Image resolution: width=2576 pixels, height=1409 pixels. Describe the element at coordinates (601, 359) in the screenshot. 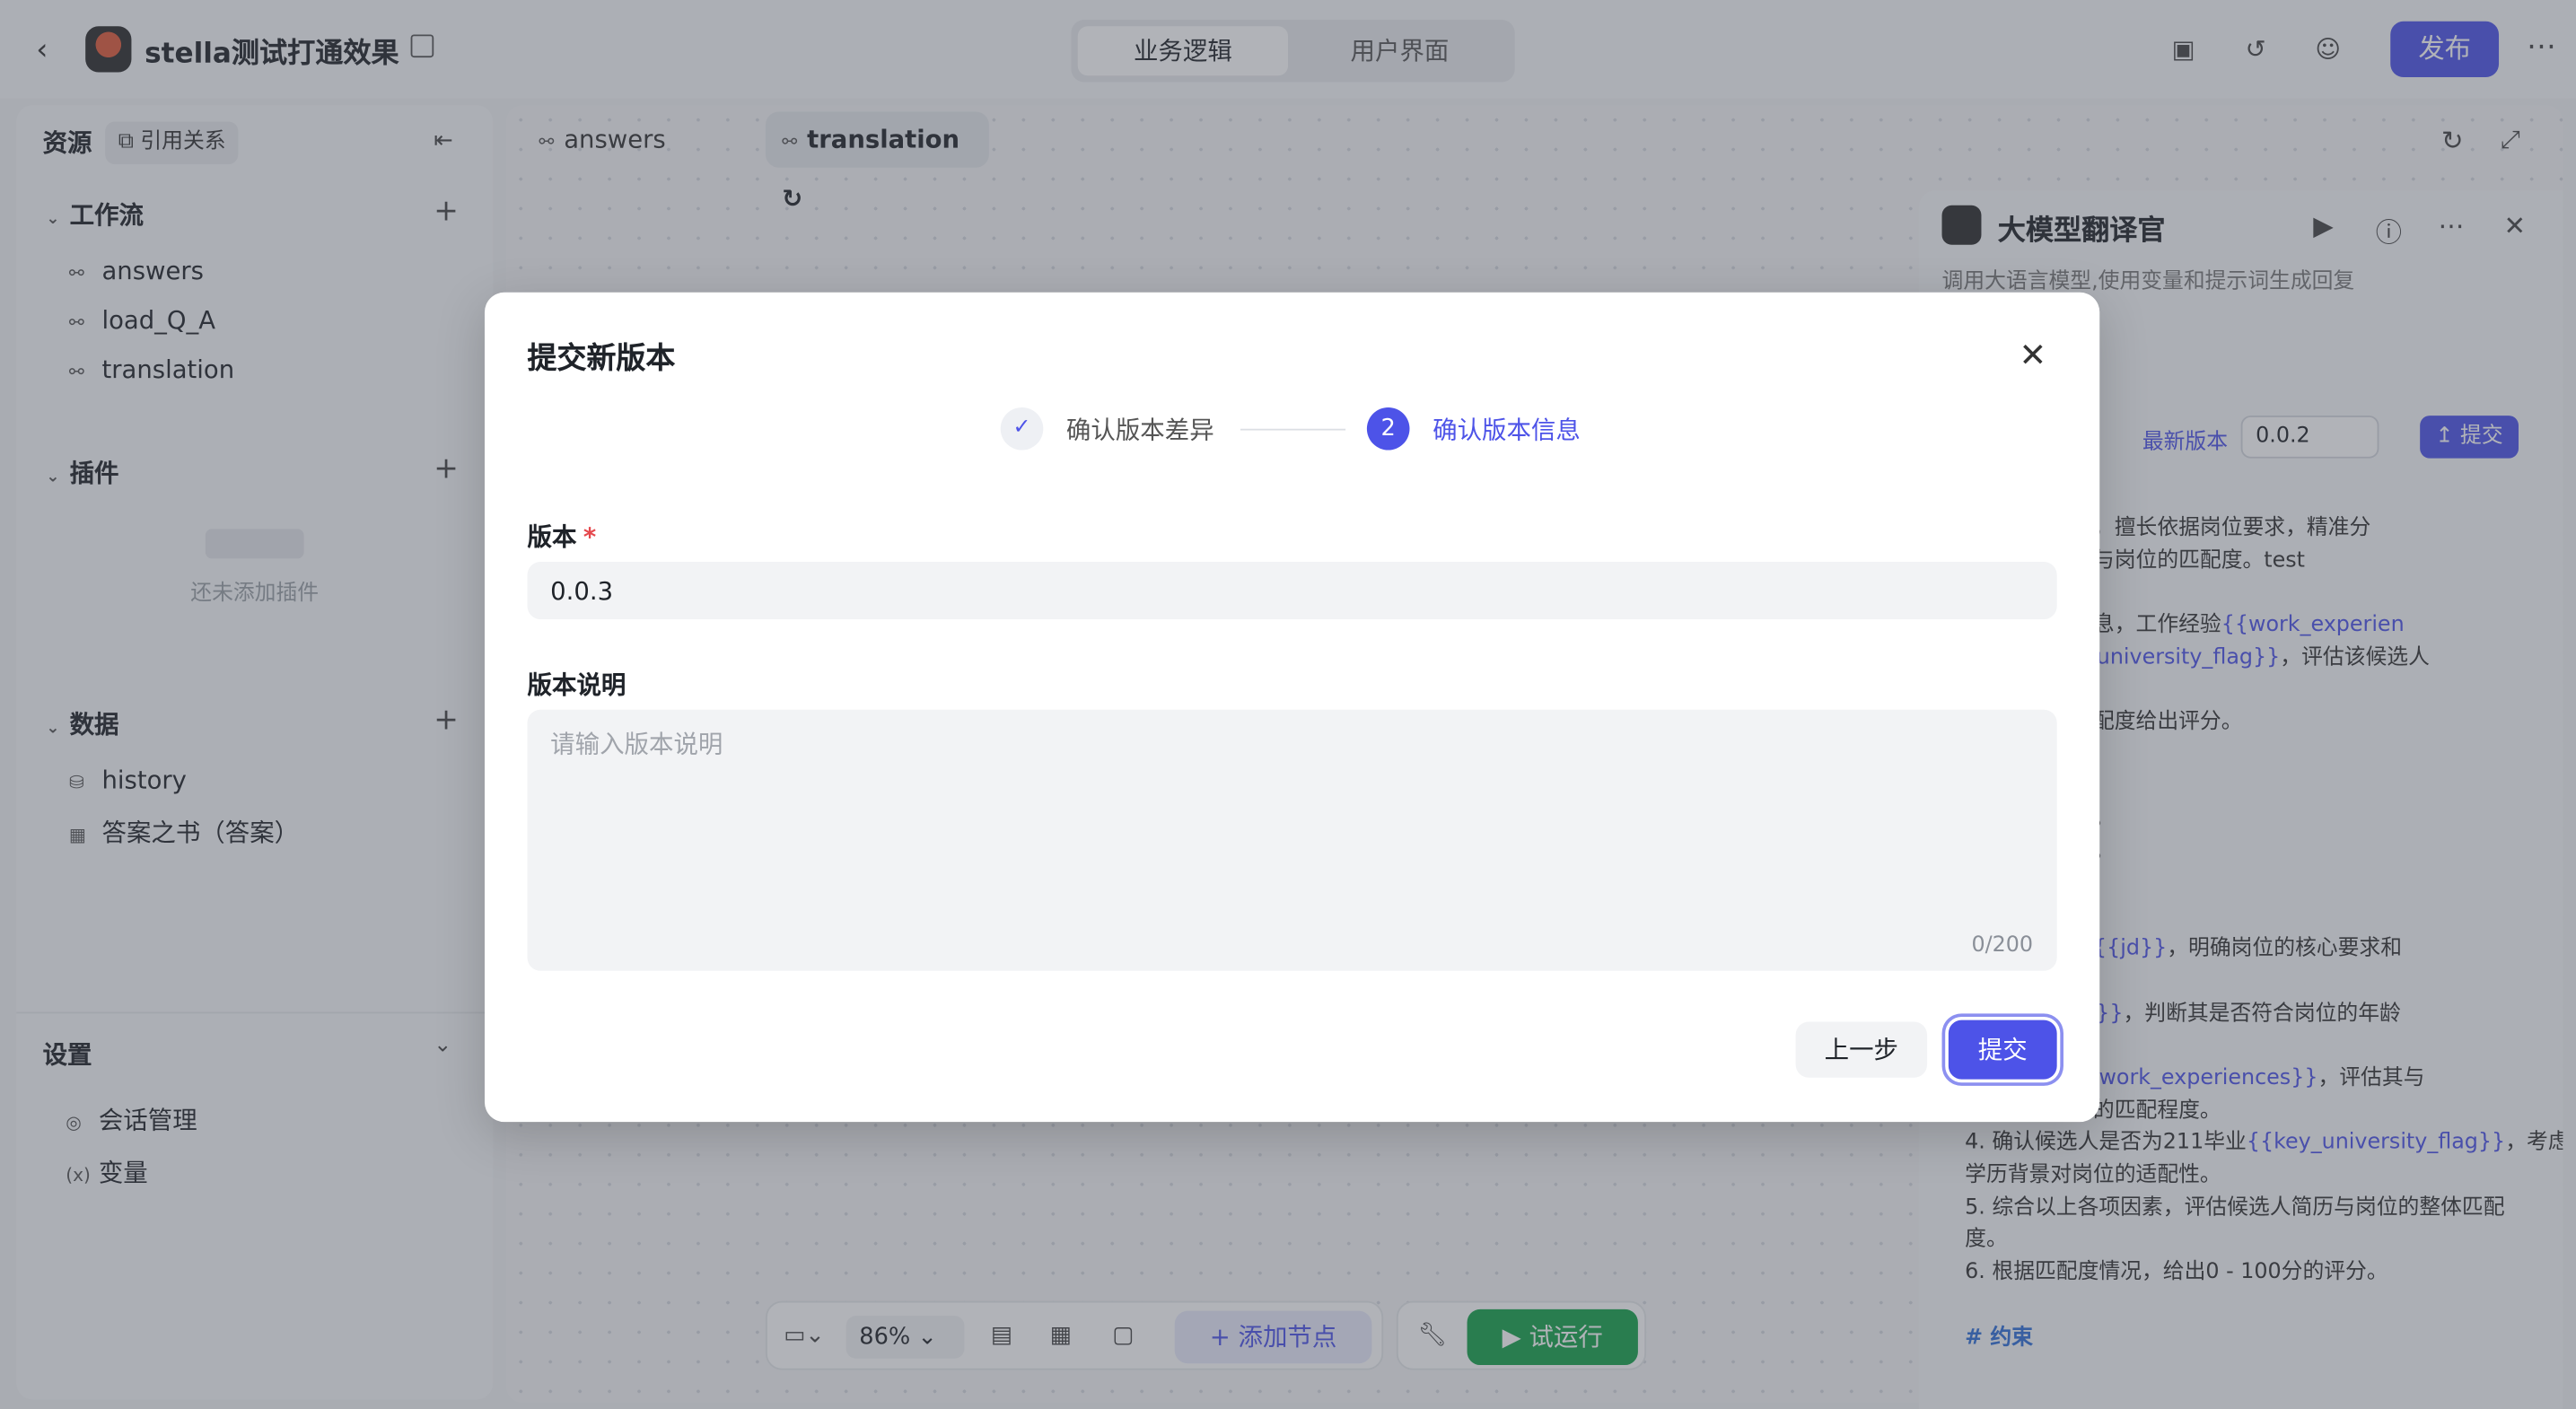

I see `modal-title: 提交新版本` at that location.